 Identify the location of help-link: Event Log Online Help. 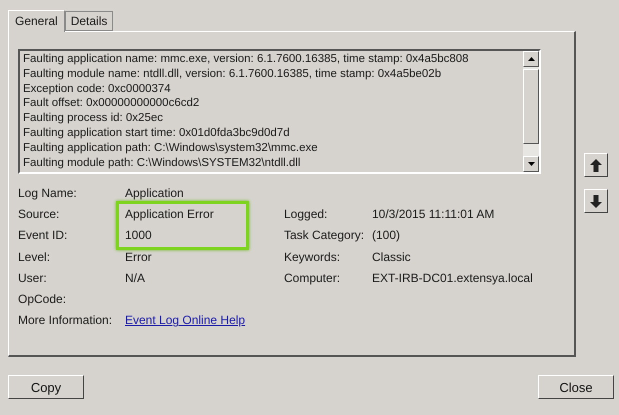
(204, 320).